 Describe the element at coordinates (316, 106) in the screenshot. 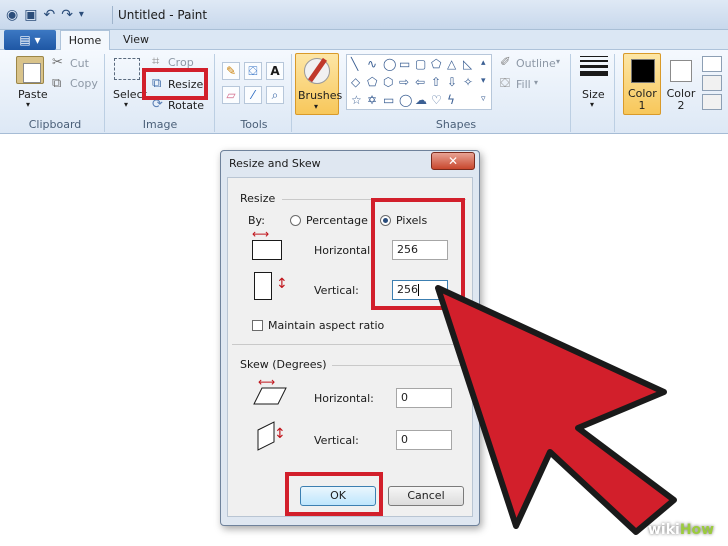

I see `brushes-dropdown-icon: ▾` at that location.